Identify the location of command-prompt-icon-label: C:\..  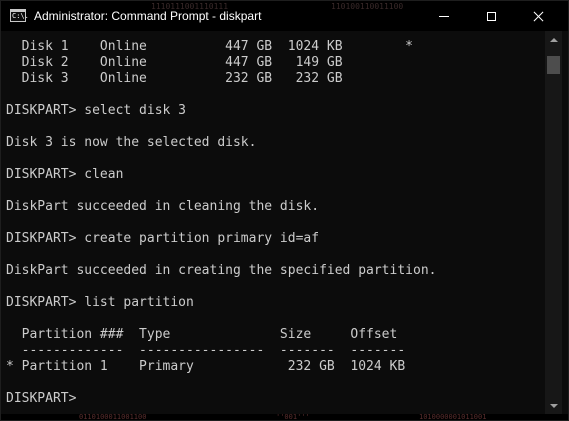
(20, 16).